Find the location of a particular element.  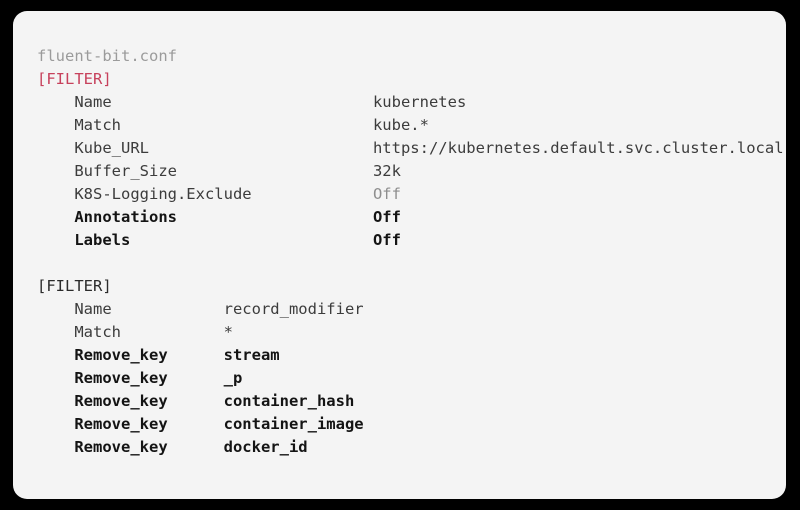

config-key-0-5: Annotations is located at coordinates (223, 217).